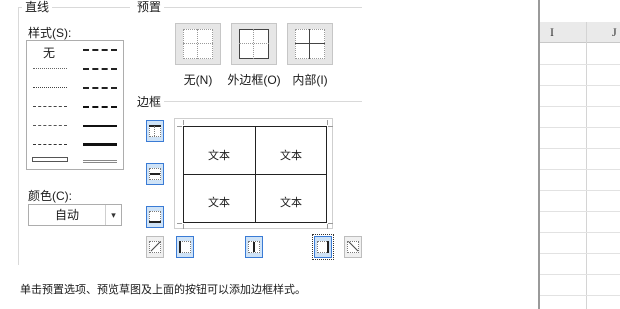  What do you see at coordinates (37, 7) in the screenshot?
I see `line-group-title: 直线` at bounding box center [37, 7].